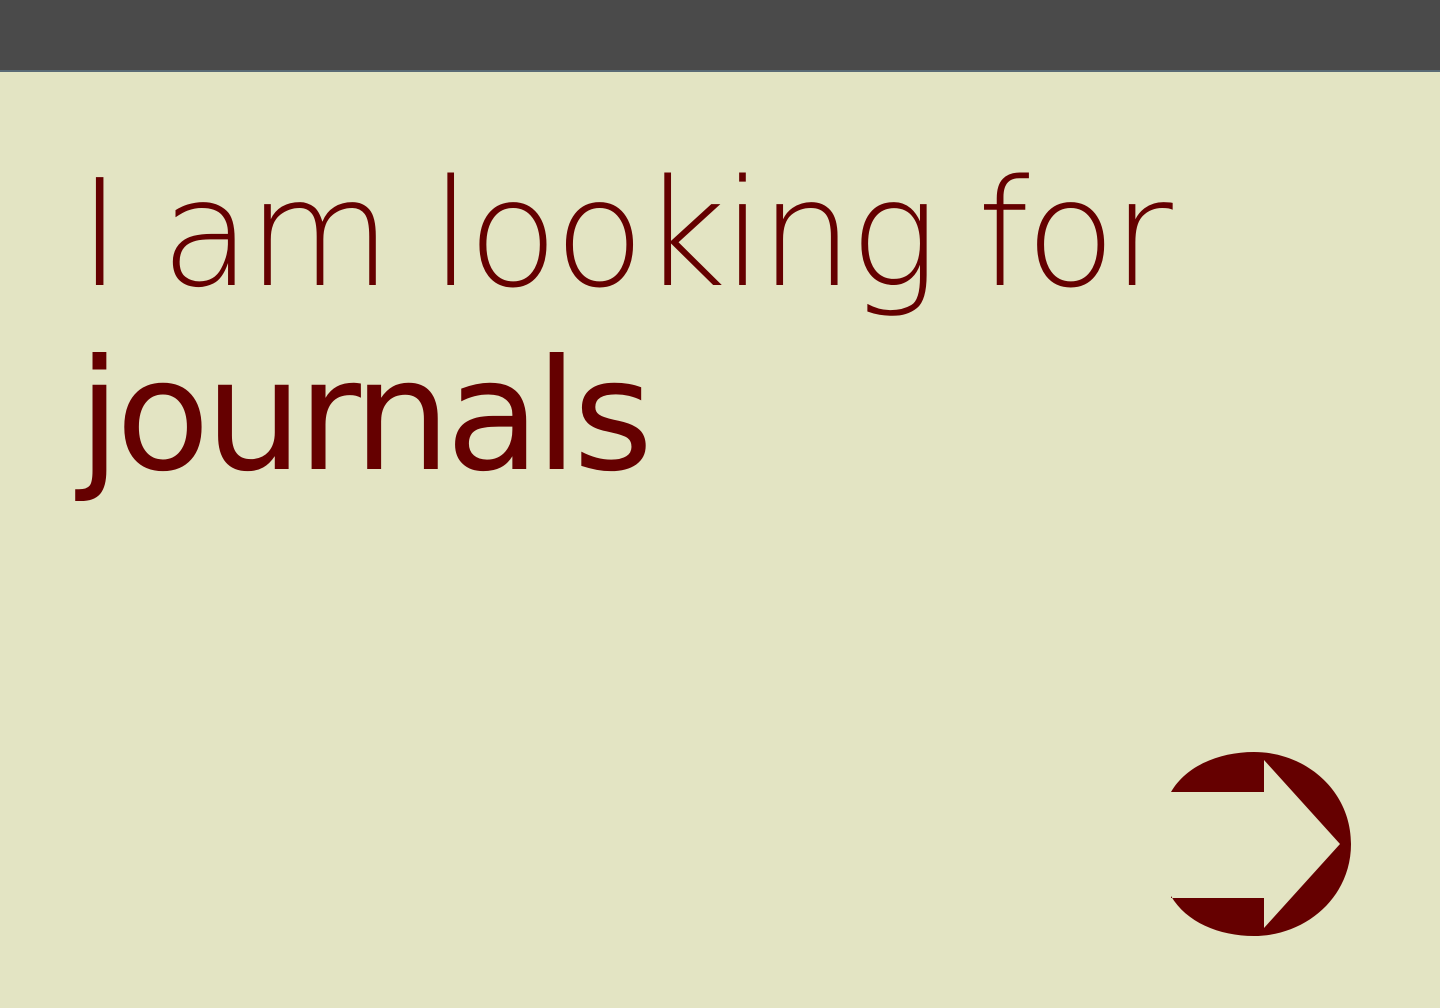  What do you see at coordinates (625, 234) in the screenshot?
I see `prompt-text: I am looking for` at bounding box center [625, 234].